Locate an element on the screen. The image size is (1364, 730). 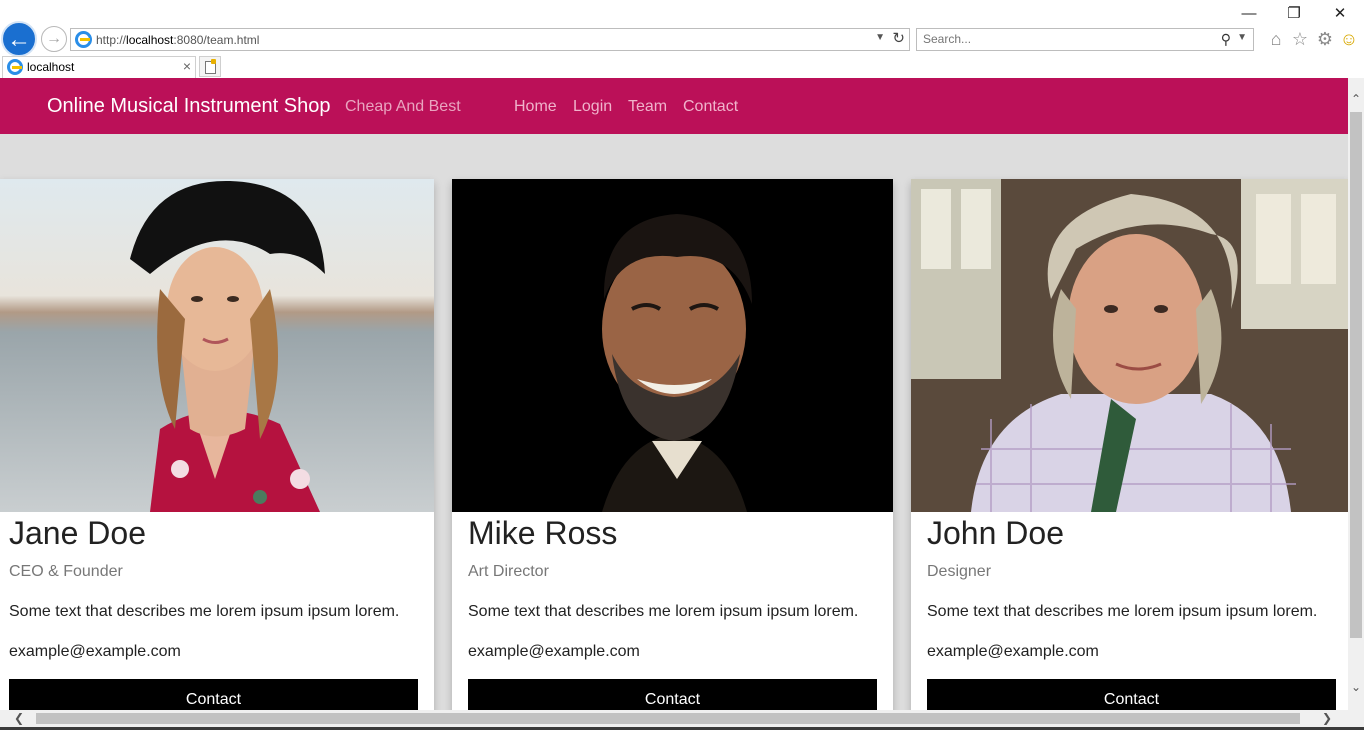
member-name: John Doe is located at coordinates (995, 533).